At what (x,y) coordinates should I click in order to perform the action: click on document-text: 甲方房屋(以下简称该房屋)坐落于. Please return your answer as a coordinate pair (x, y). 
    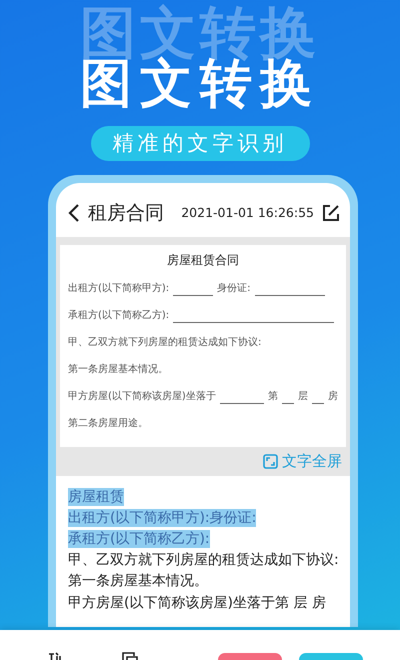
    Looking at the image, I should click on (142, 397).